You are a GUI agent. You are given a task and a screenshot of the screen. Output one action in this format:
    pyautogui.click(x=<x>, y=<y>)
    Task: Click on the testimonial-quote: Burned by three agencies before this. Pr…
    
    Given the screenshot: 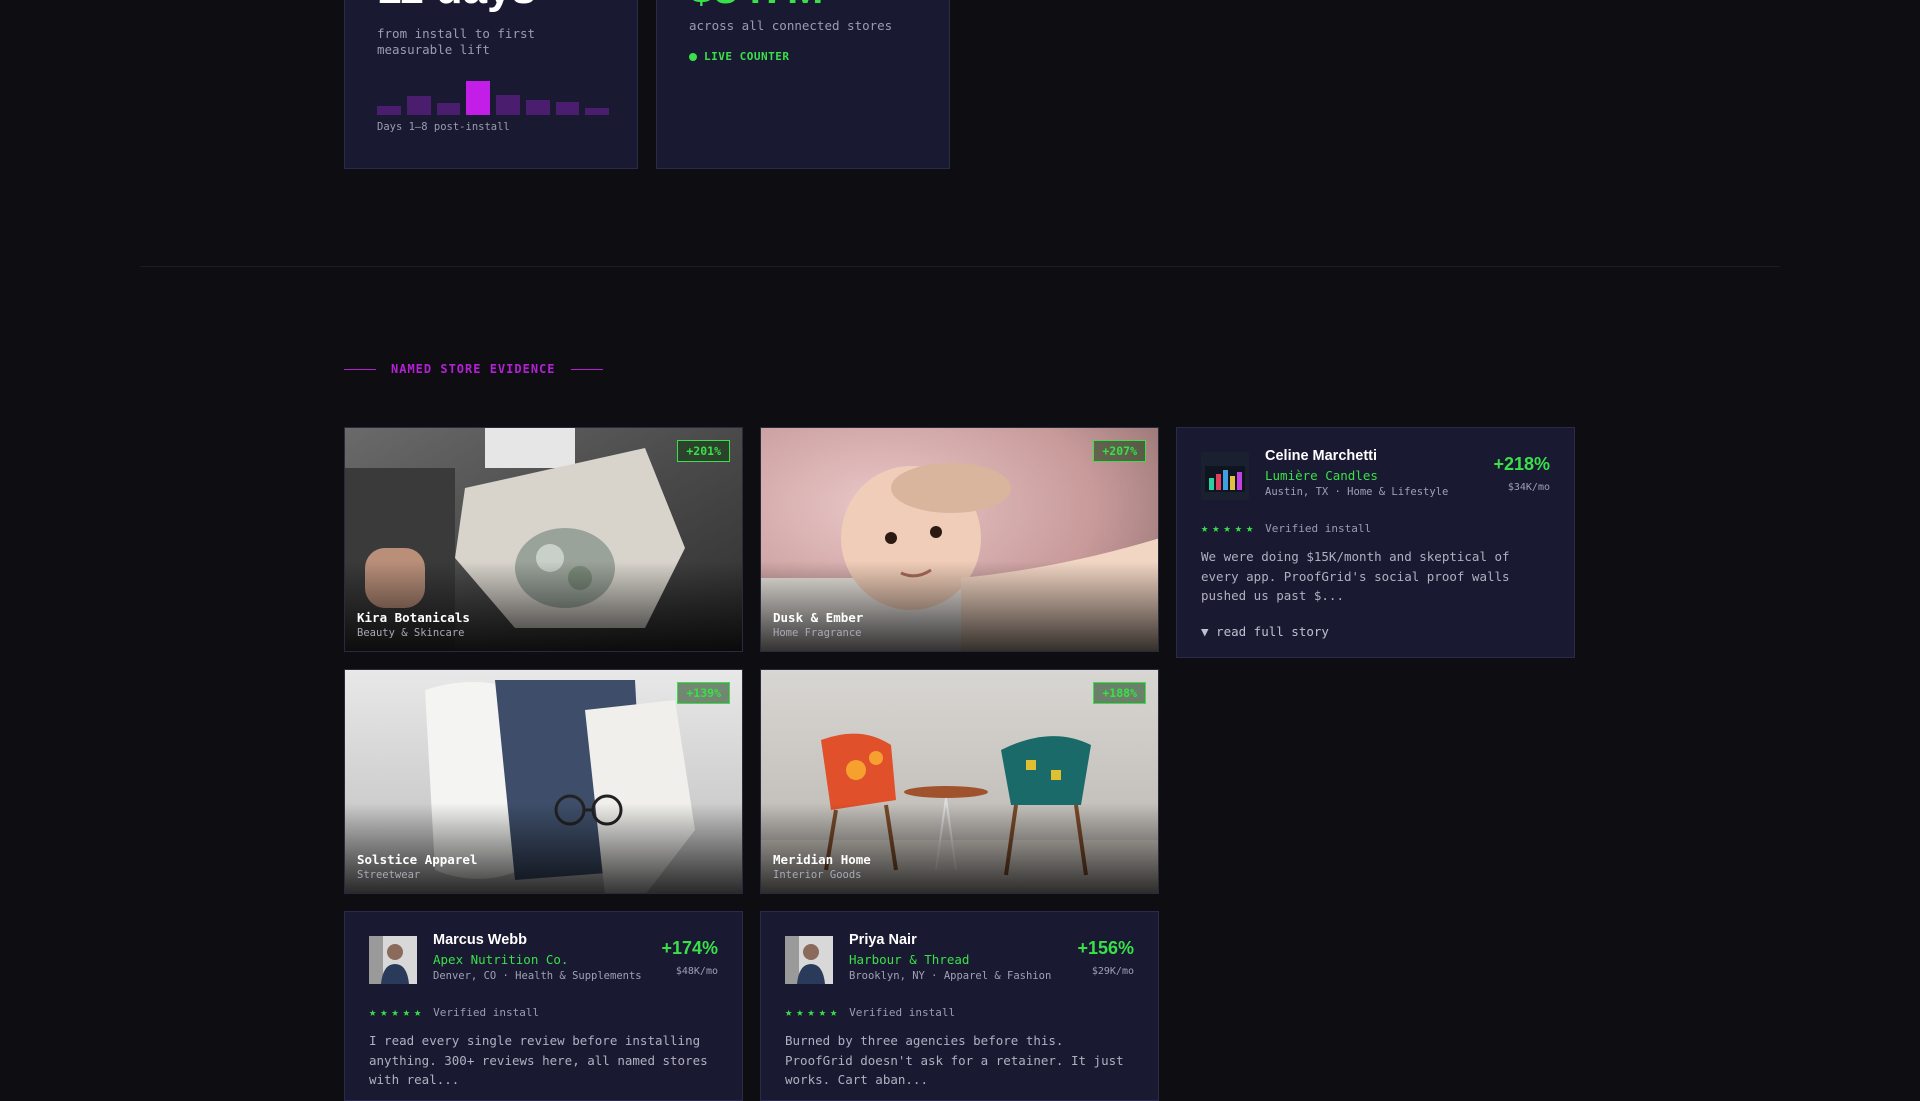 What is the action you would take?
    pyautogui.click(x=954, y=1060)
    